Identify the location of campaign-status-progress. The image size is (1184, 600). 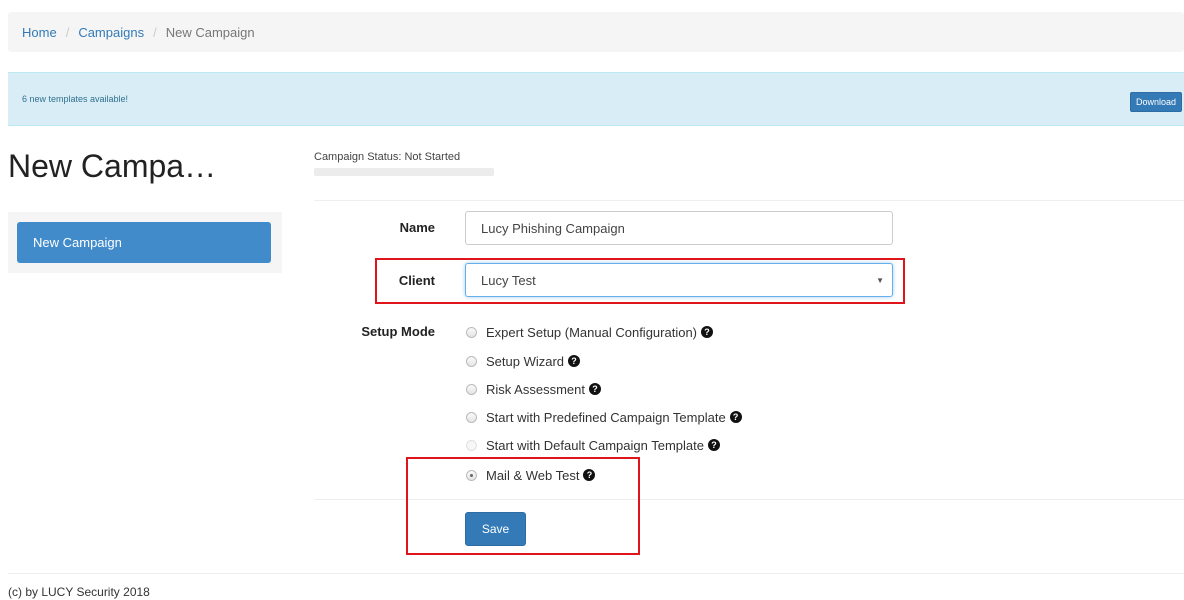
(404, 172).